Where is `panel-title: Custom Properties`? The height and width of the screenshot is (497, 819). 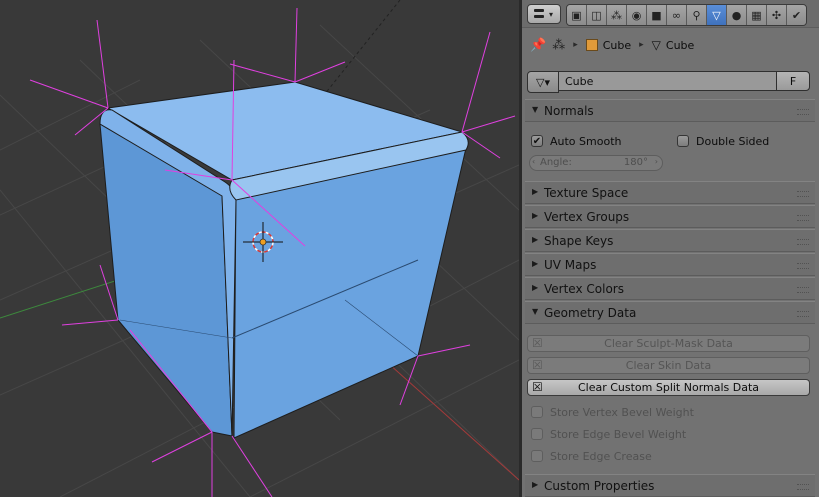
panel-title: Custom Properties is located at coordinates (599, 486).